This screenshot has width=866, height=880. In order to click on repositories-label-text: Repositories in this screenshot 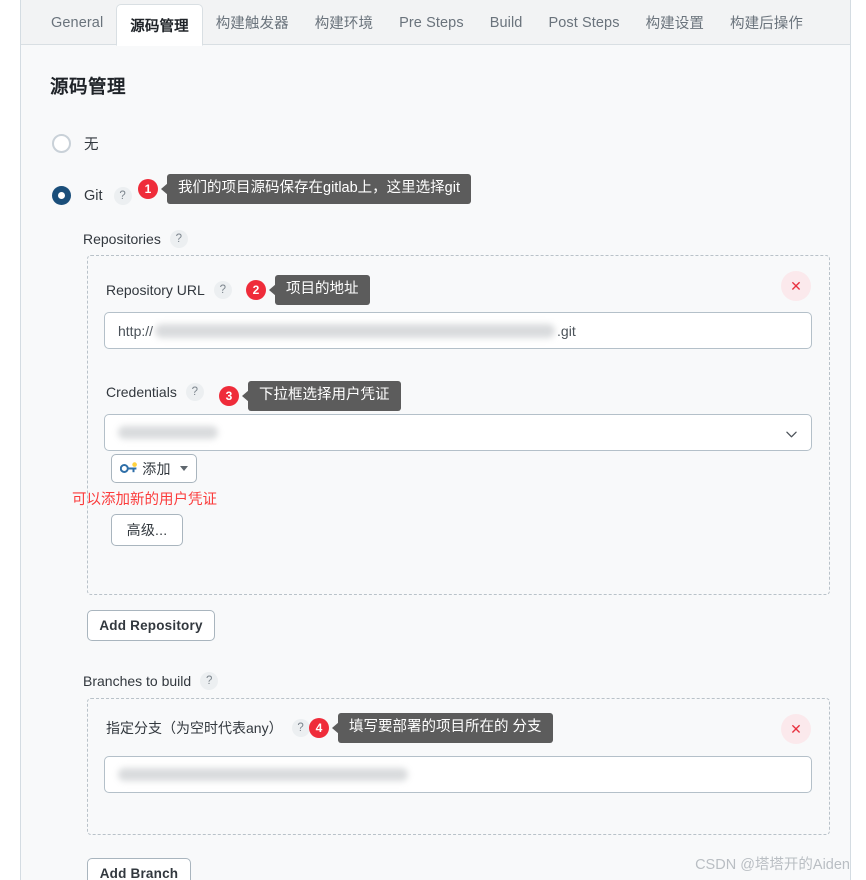, I will do `click(122, 239)`.